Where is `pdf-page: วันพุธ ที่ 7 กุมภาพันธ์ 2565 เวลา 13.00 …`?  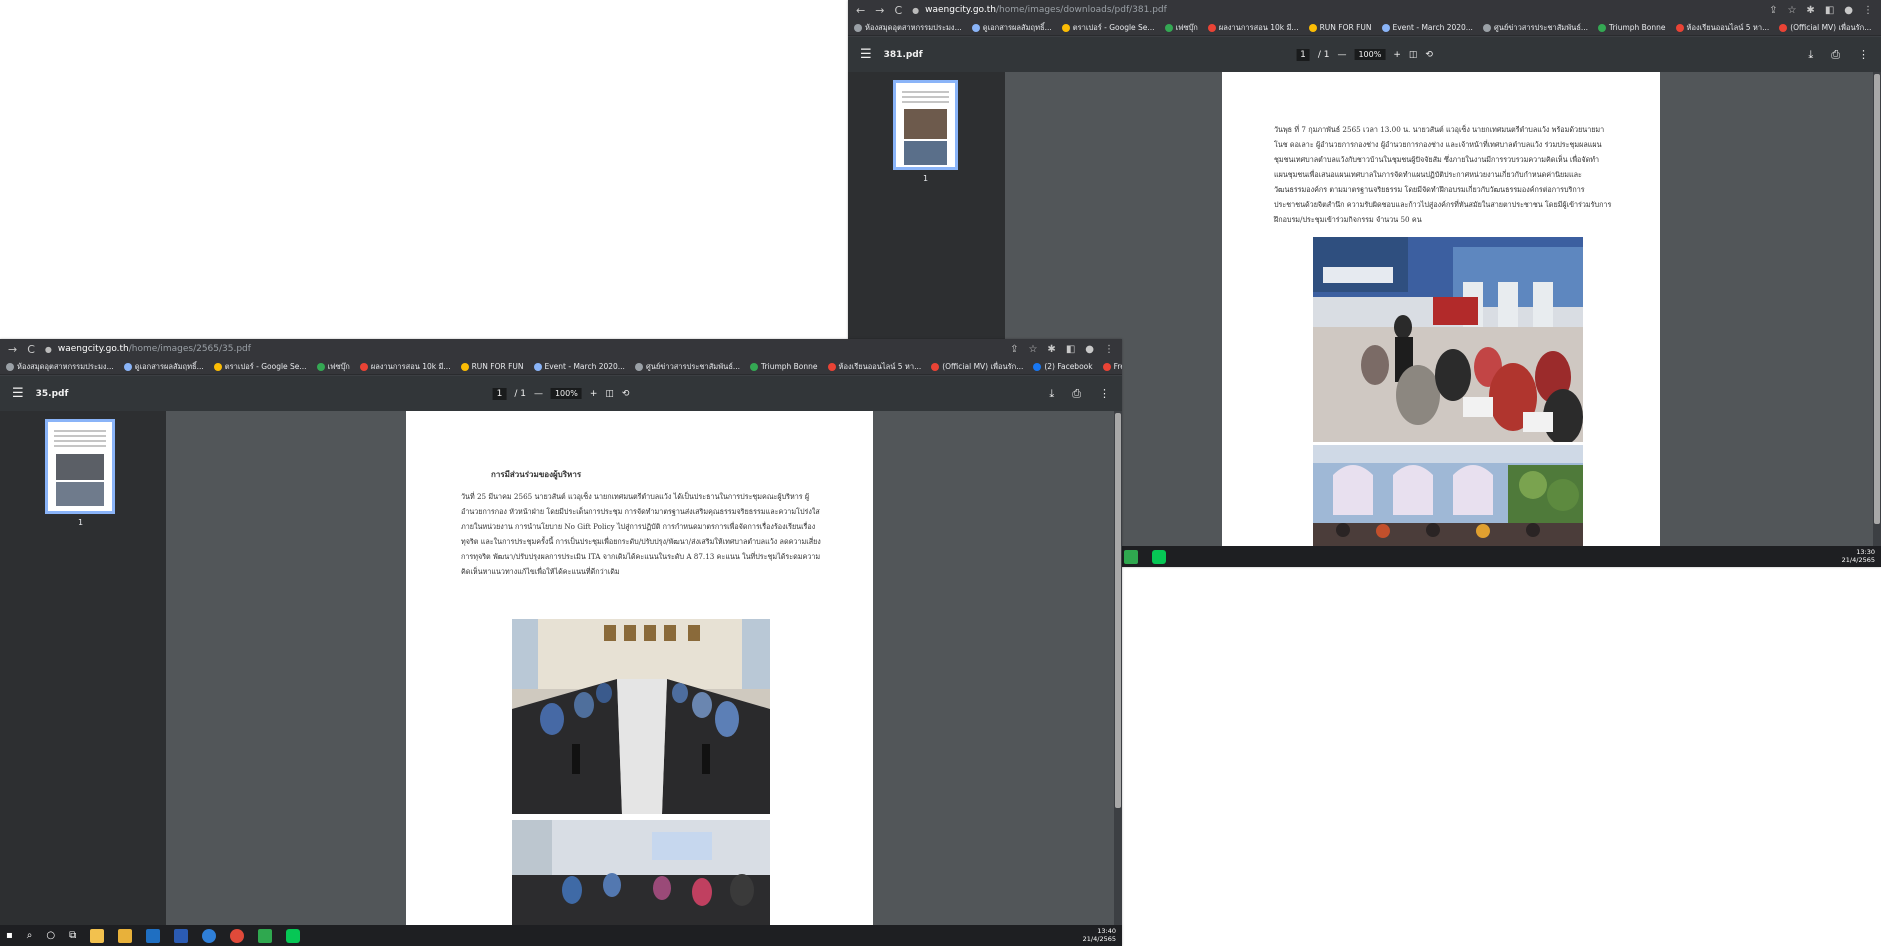
pdf-page: วันพุธ ที่ 7 กุมภาพันธ์ 2565 เวลา 13.00 … is located at coordinates (1441, 309).